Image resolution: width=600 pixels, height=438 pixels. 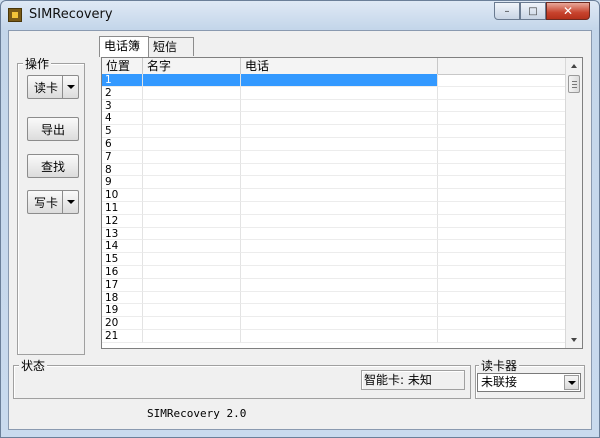 I want to click on table-row: 10, so click(x=334, y=195).